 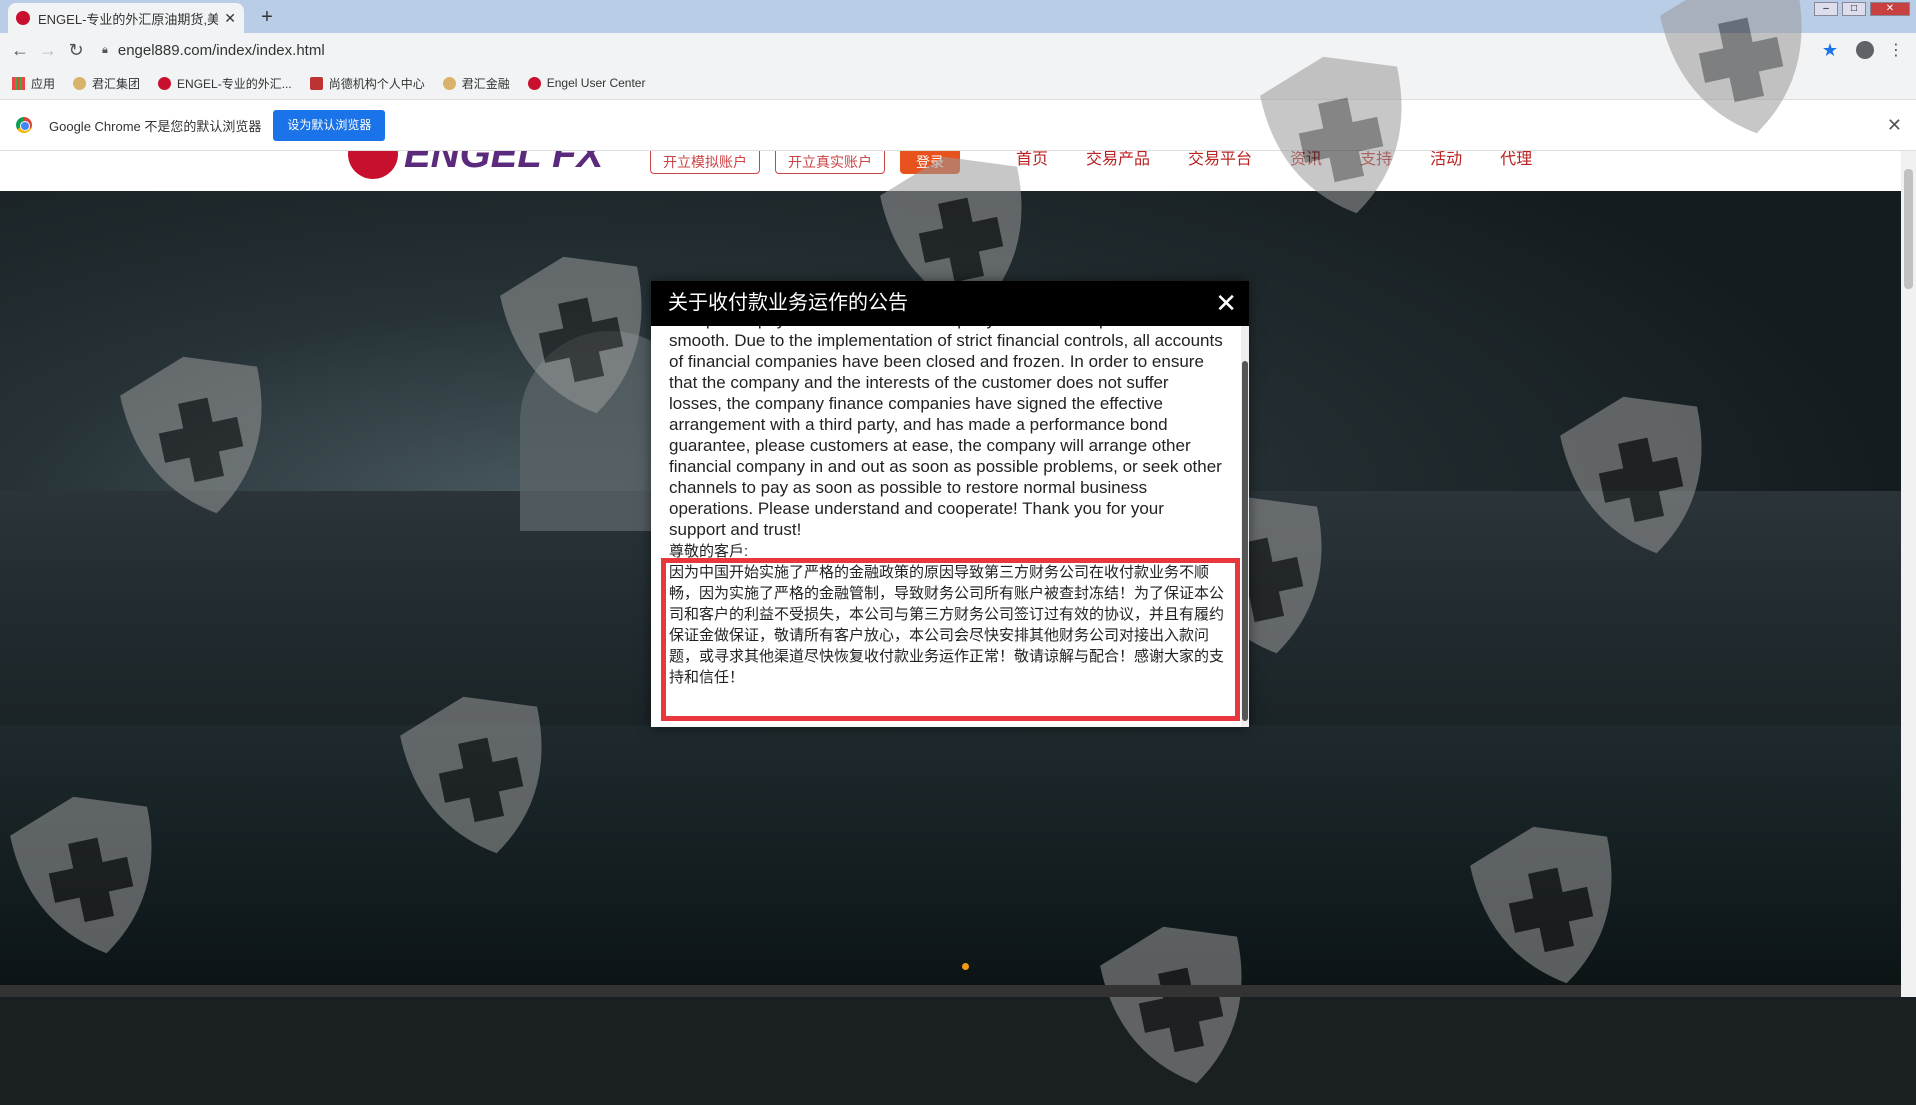 What do you see at coordinates (329, 125) in the screenshot?
I see `set-default-browser-button: 设为默认浏览器` at bounding box center [329, 125].